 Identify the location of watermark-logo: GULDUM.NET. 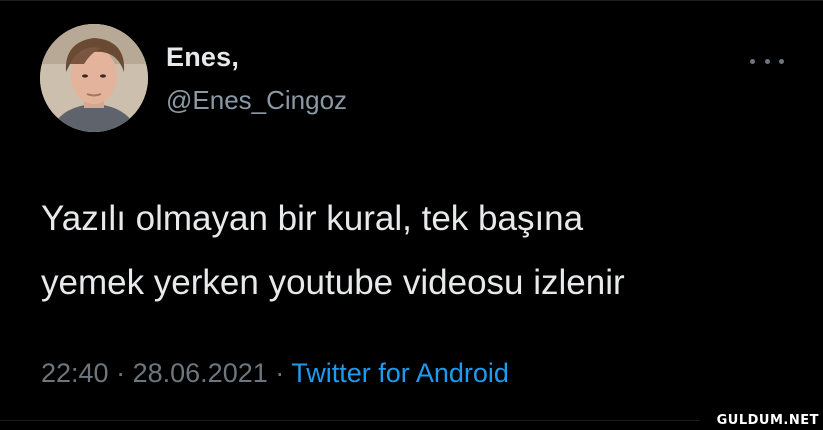
(767, 420).